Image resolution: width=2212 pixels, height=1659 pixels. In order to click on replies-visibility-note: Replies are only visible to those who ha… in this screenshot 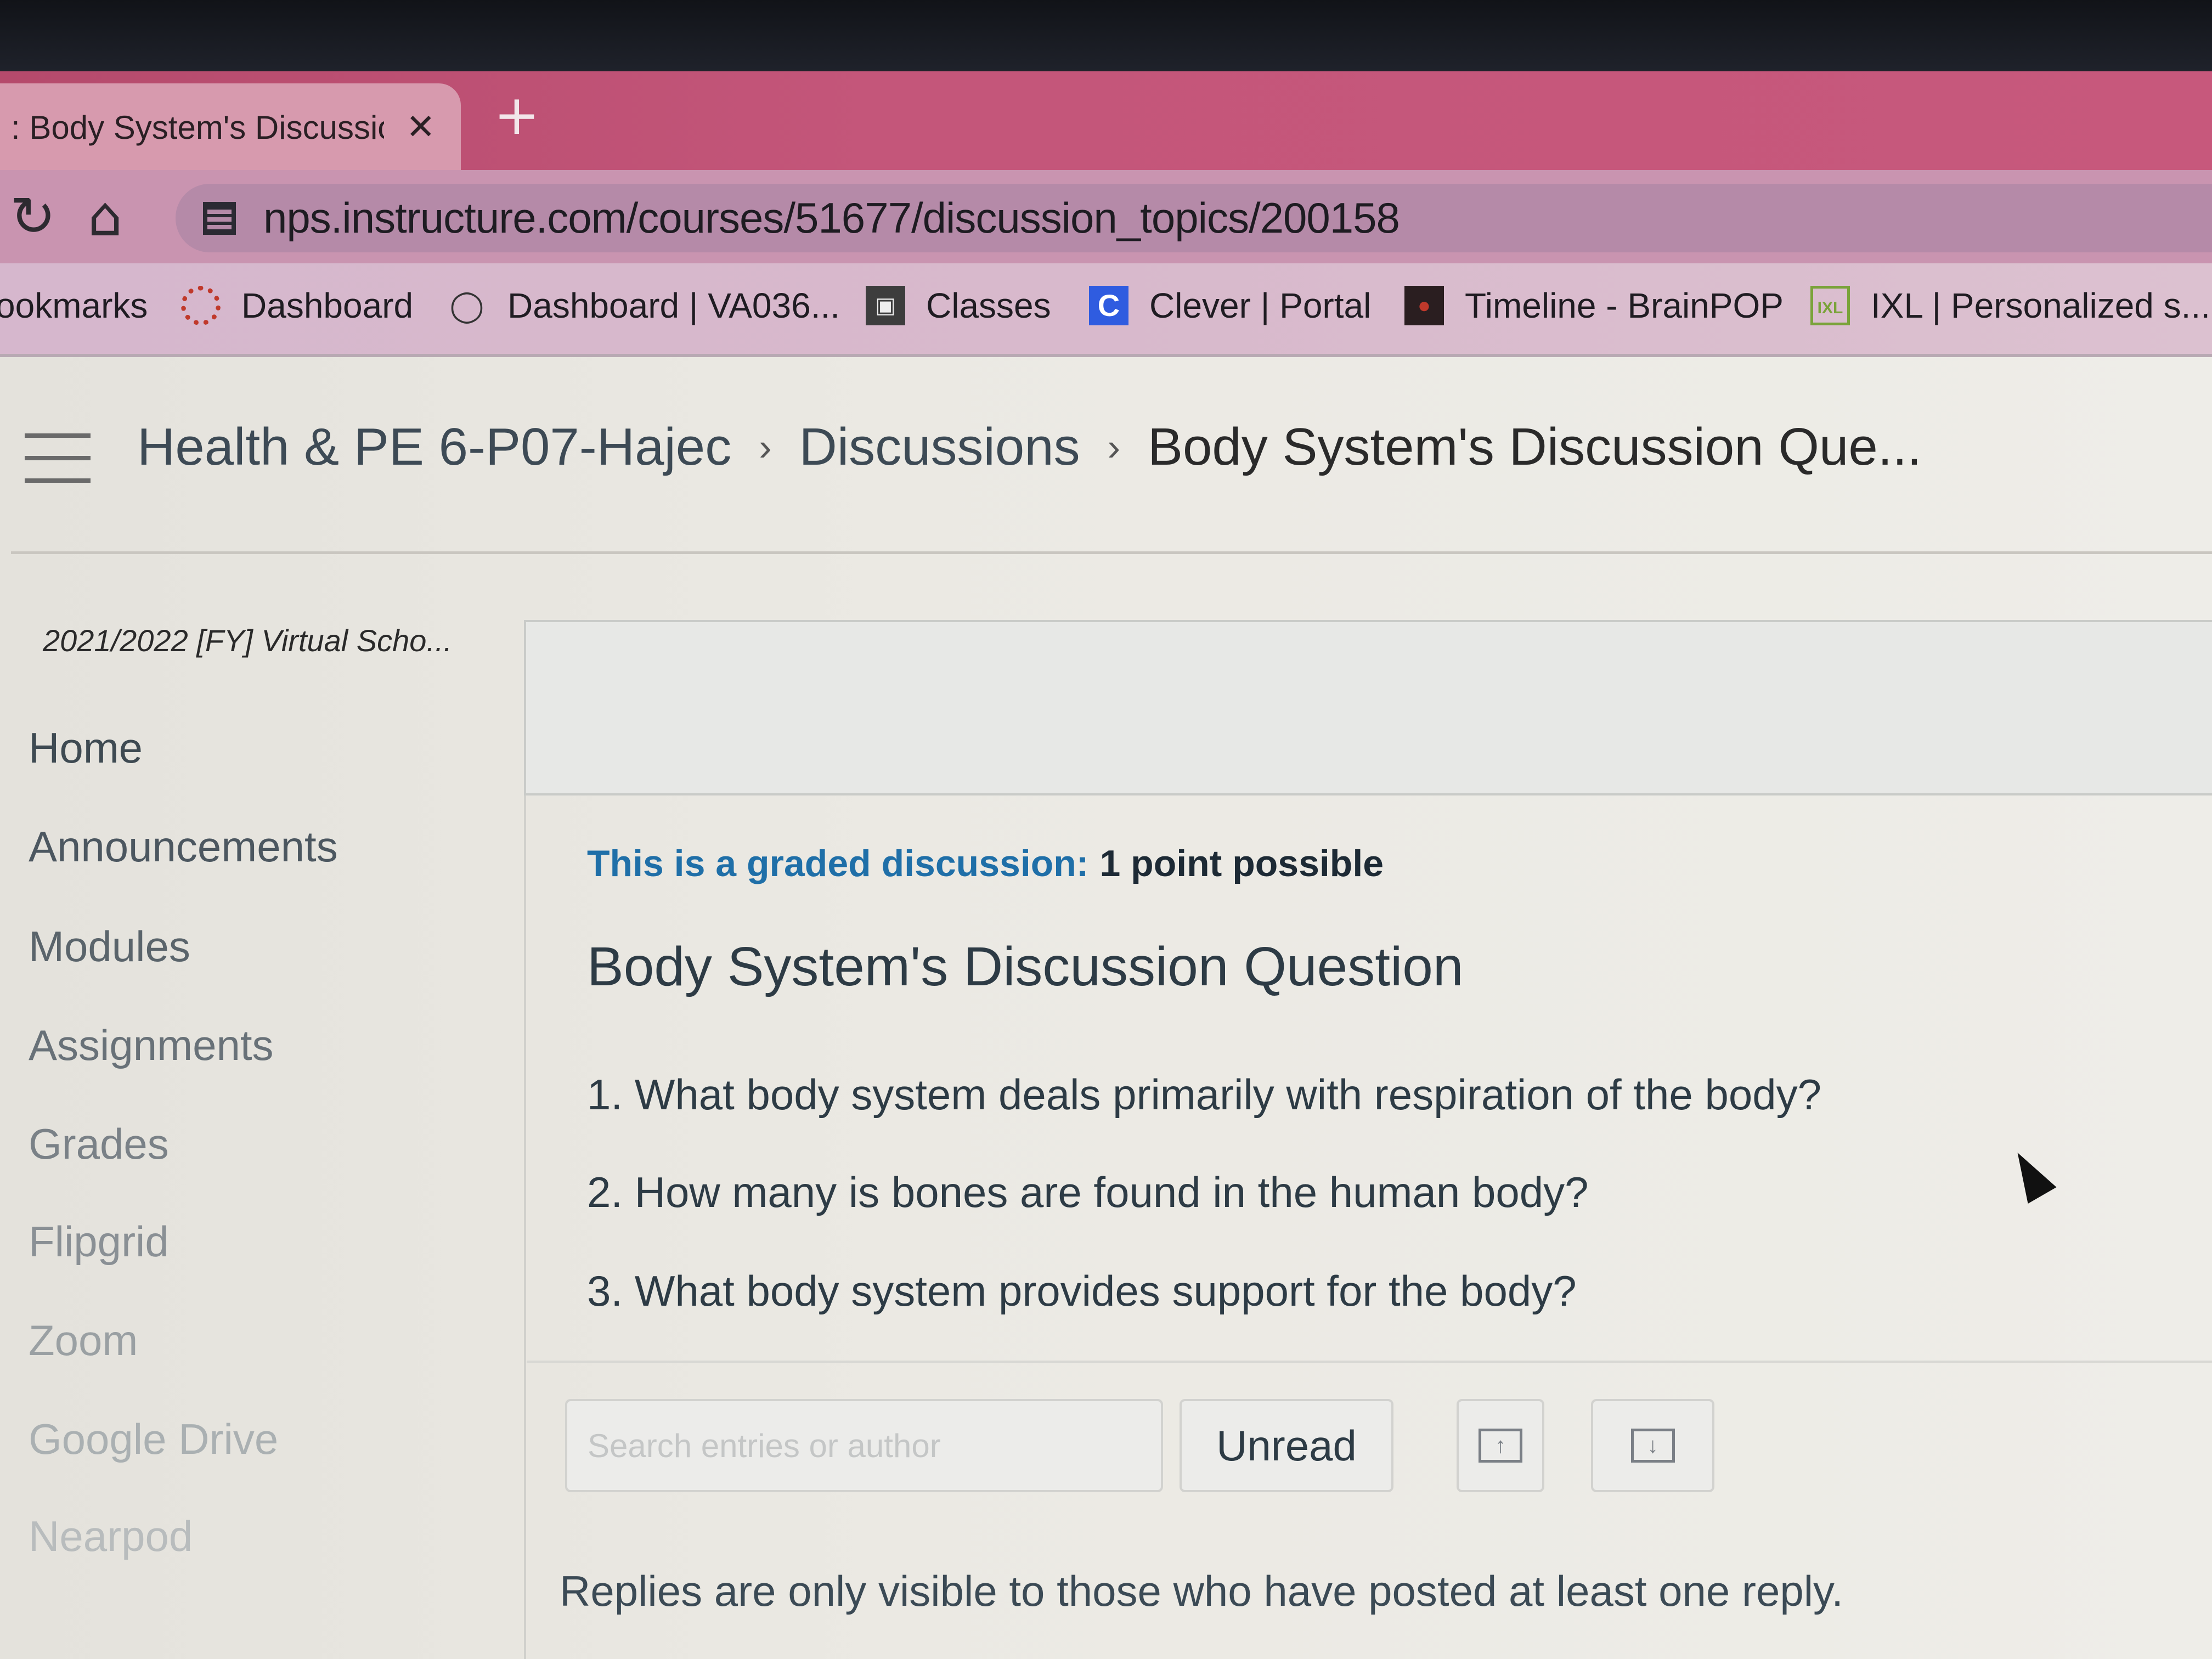, I will do `click(1201, 1591)`.